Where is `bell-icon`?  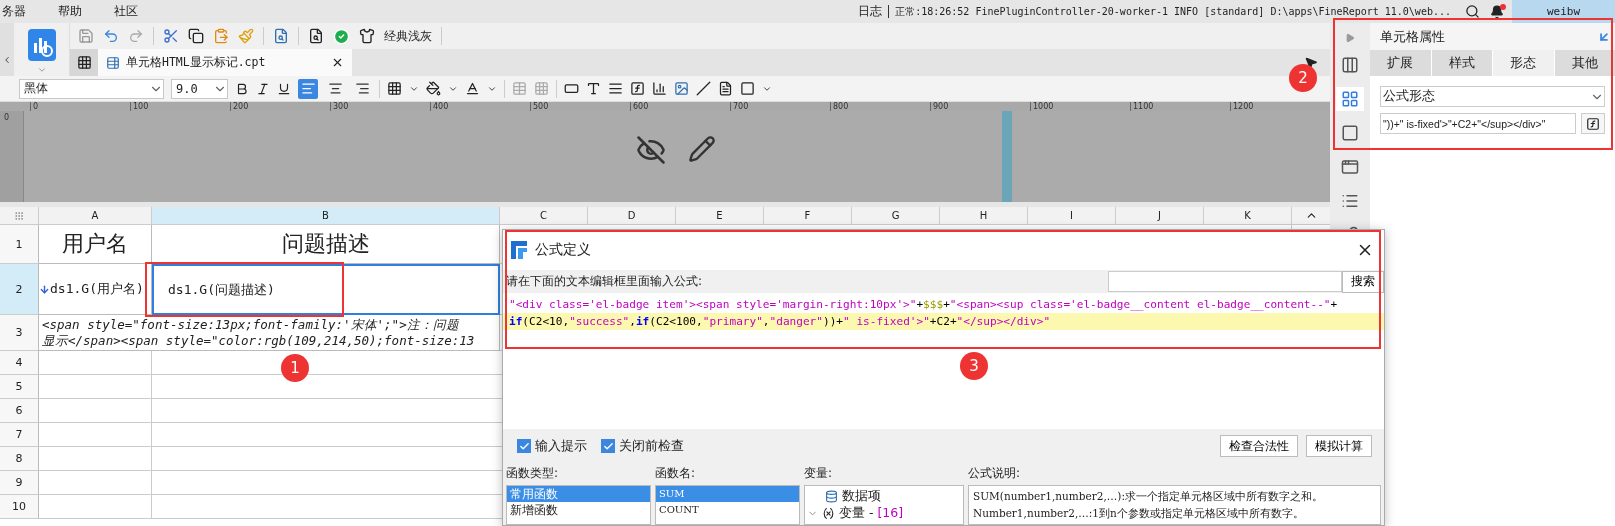 bell-icon is located at coordinates (1497, 11).